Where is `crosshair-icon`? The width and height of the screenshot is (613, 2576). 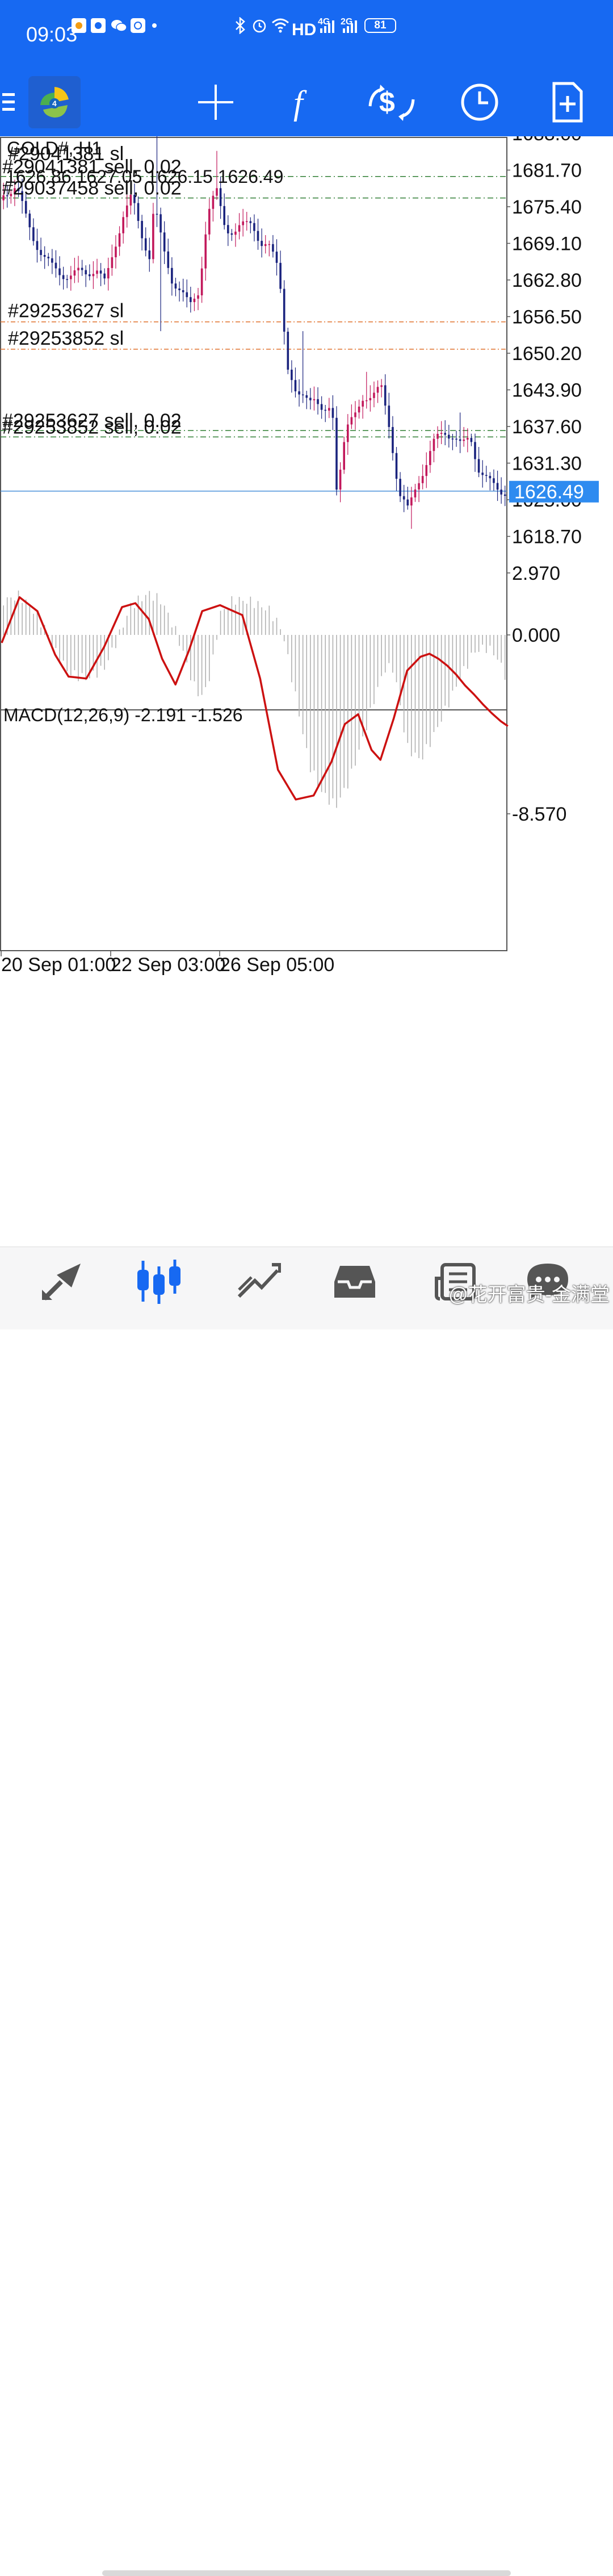 crosshair-icon is located at coordinates (215, 102).